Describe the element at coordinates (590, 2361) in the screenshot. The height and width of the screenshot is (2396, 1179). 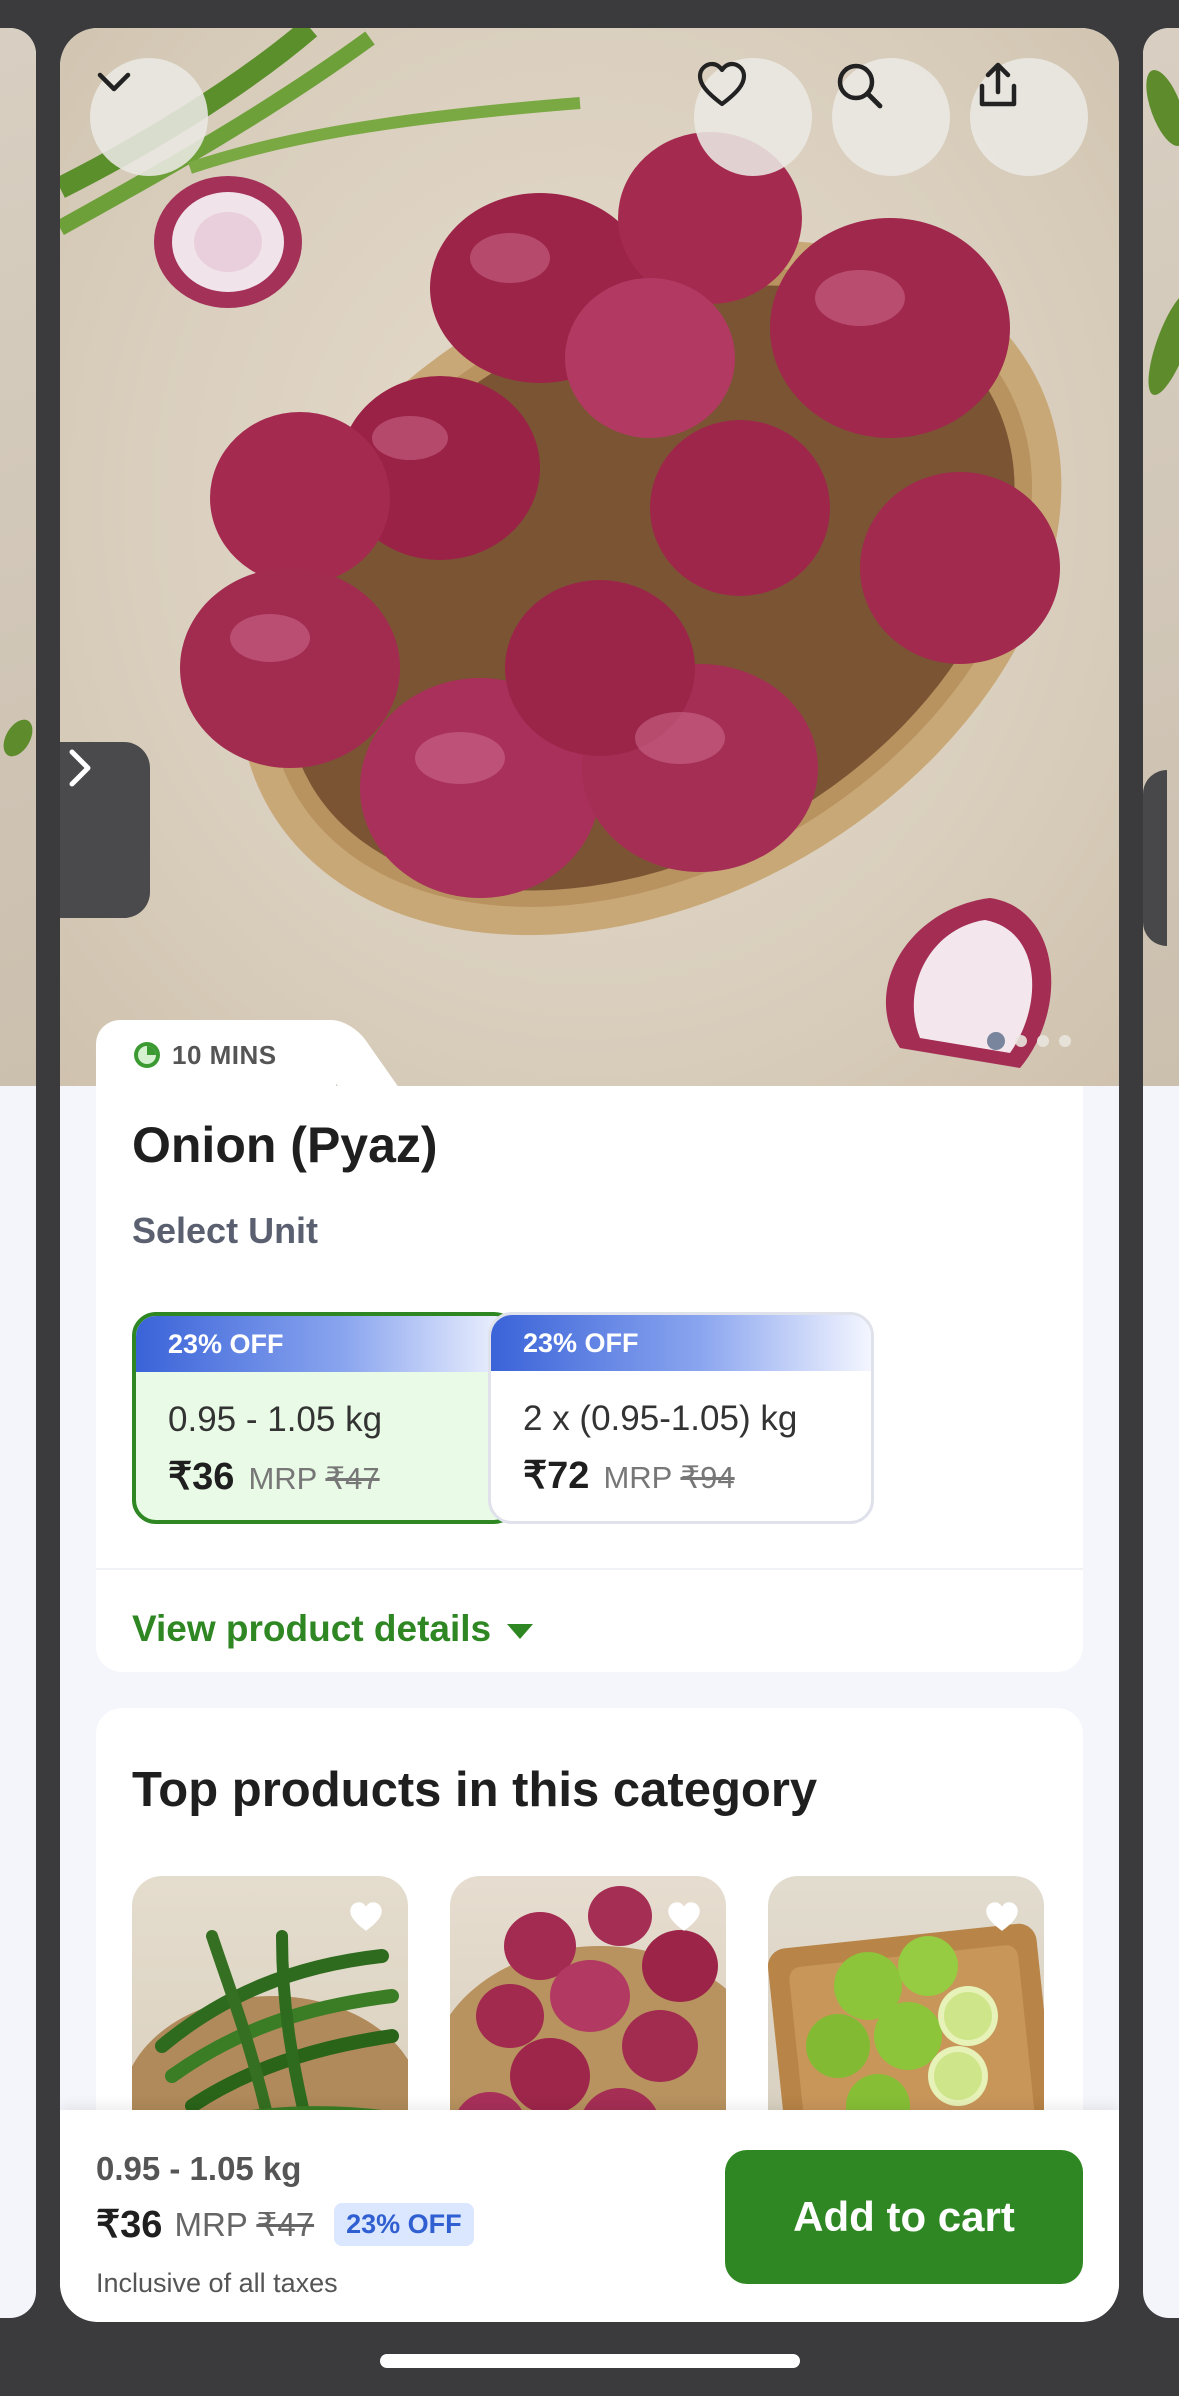
I see `home-indicator` at that location.